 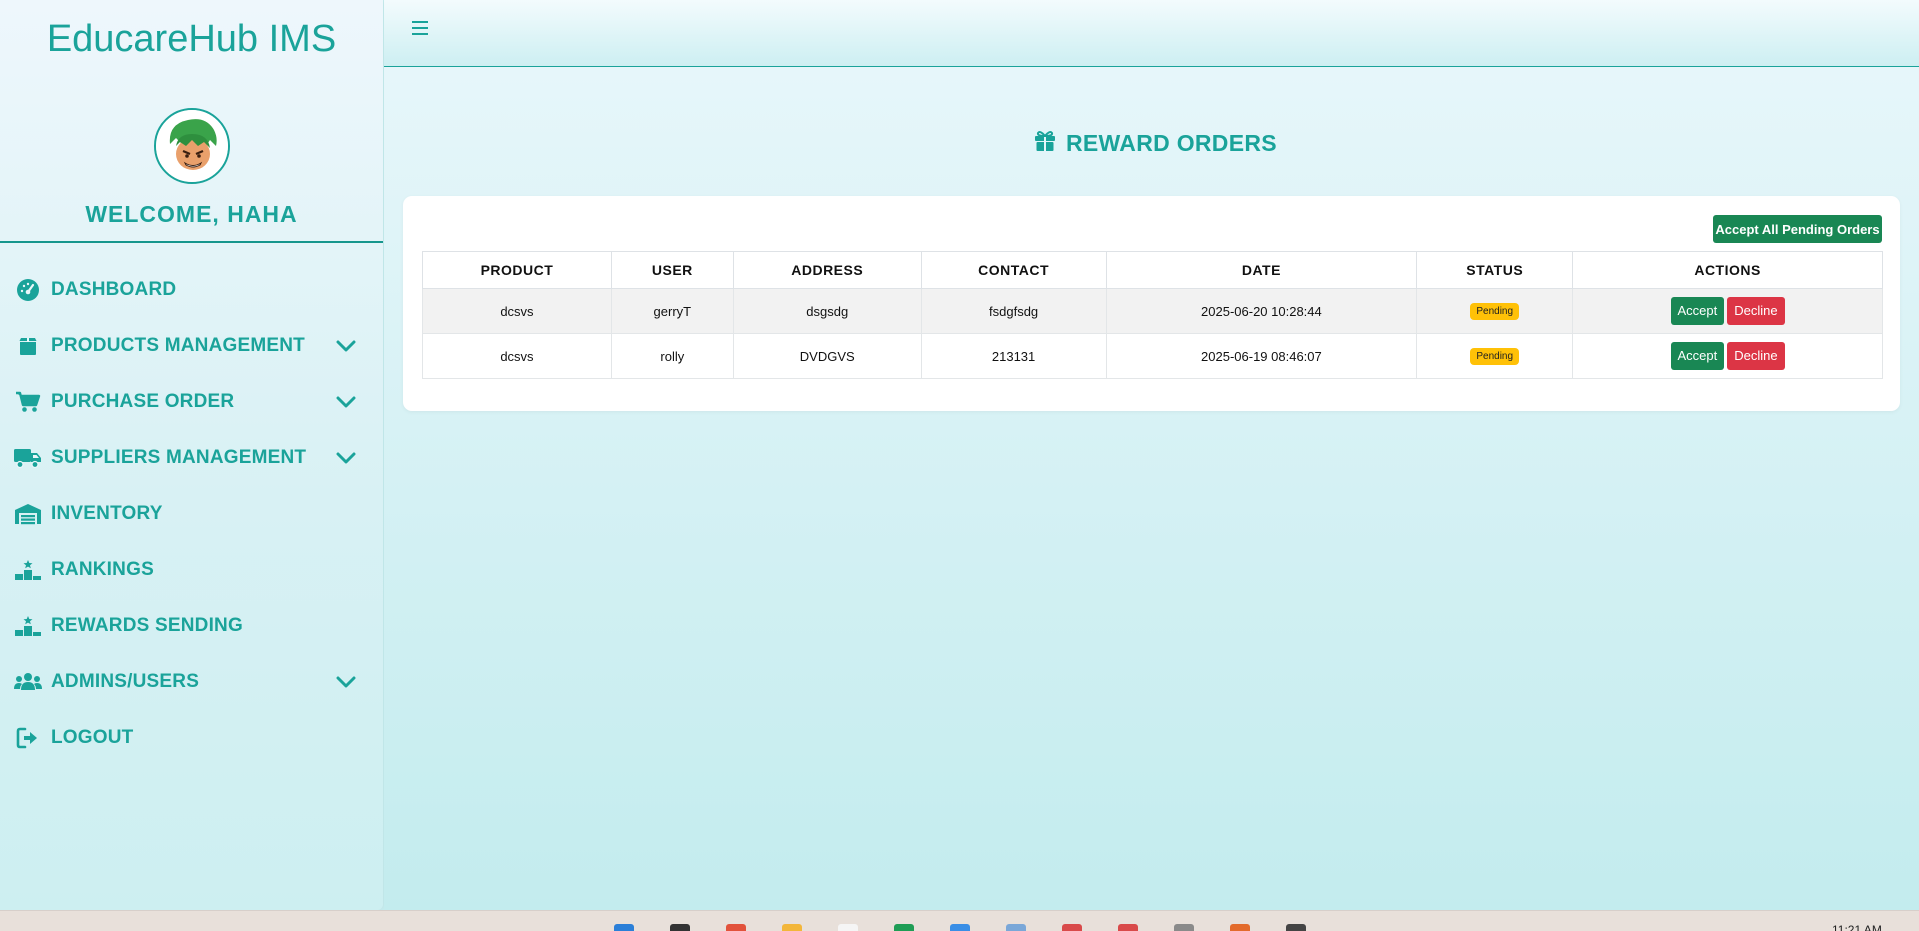 What do you see at coordinates (28, 682) in the screenshot?
I see `users-icon` at bounding box center [28, 682].